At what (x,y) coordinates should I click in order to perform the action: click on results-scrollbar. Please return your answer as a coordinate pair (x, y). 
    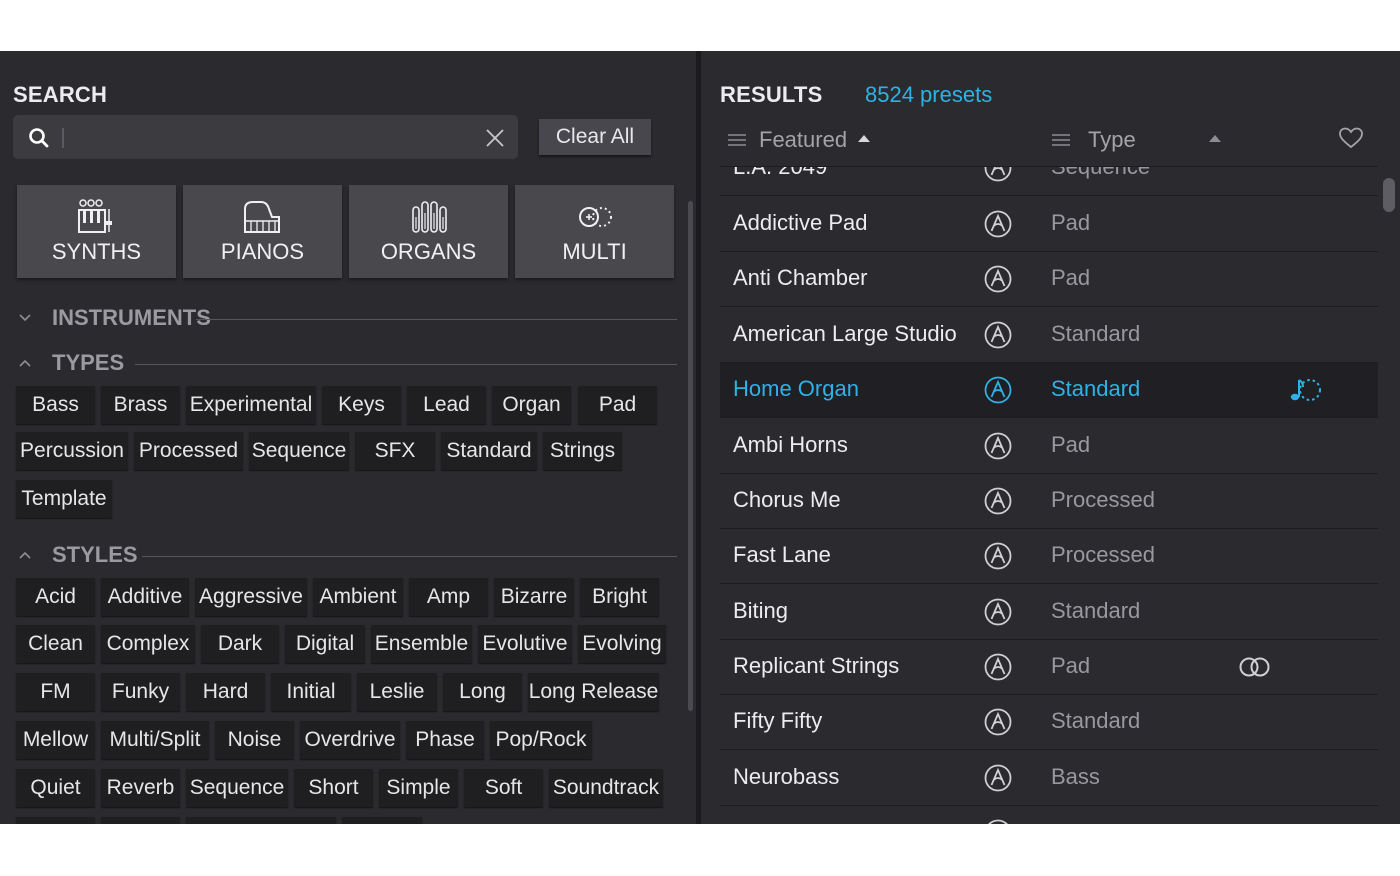
    Looking at the image, I should click on (1389, 195).